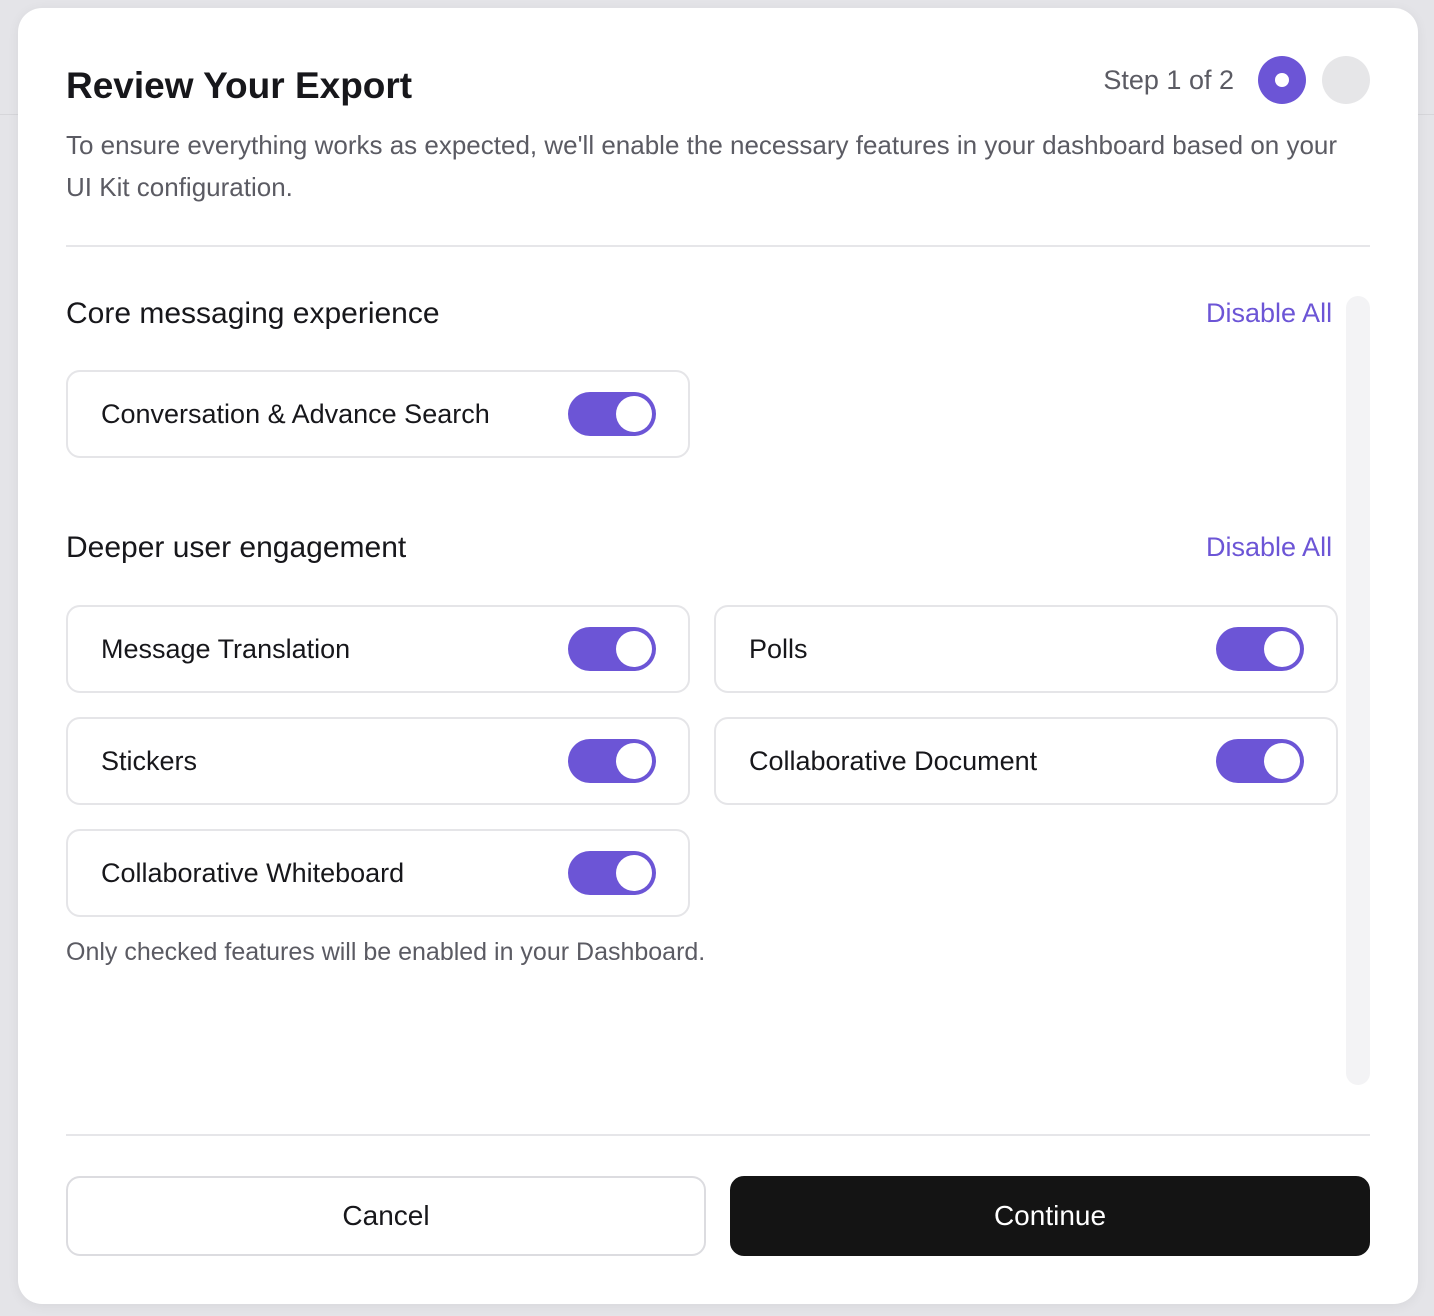  What do you see at coordinates (778, 649) in the screenshot?
I see `feature-label: Polls` at bounding box center [778, 649].